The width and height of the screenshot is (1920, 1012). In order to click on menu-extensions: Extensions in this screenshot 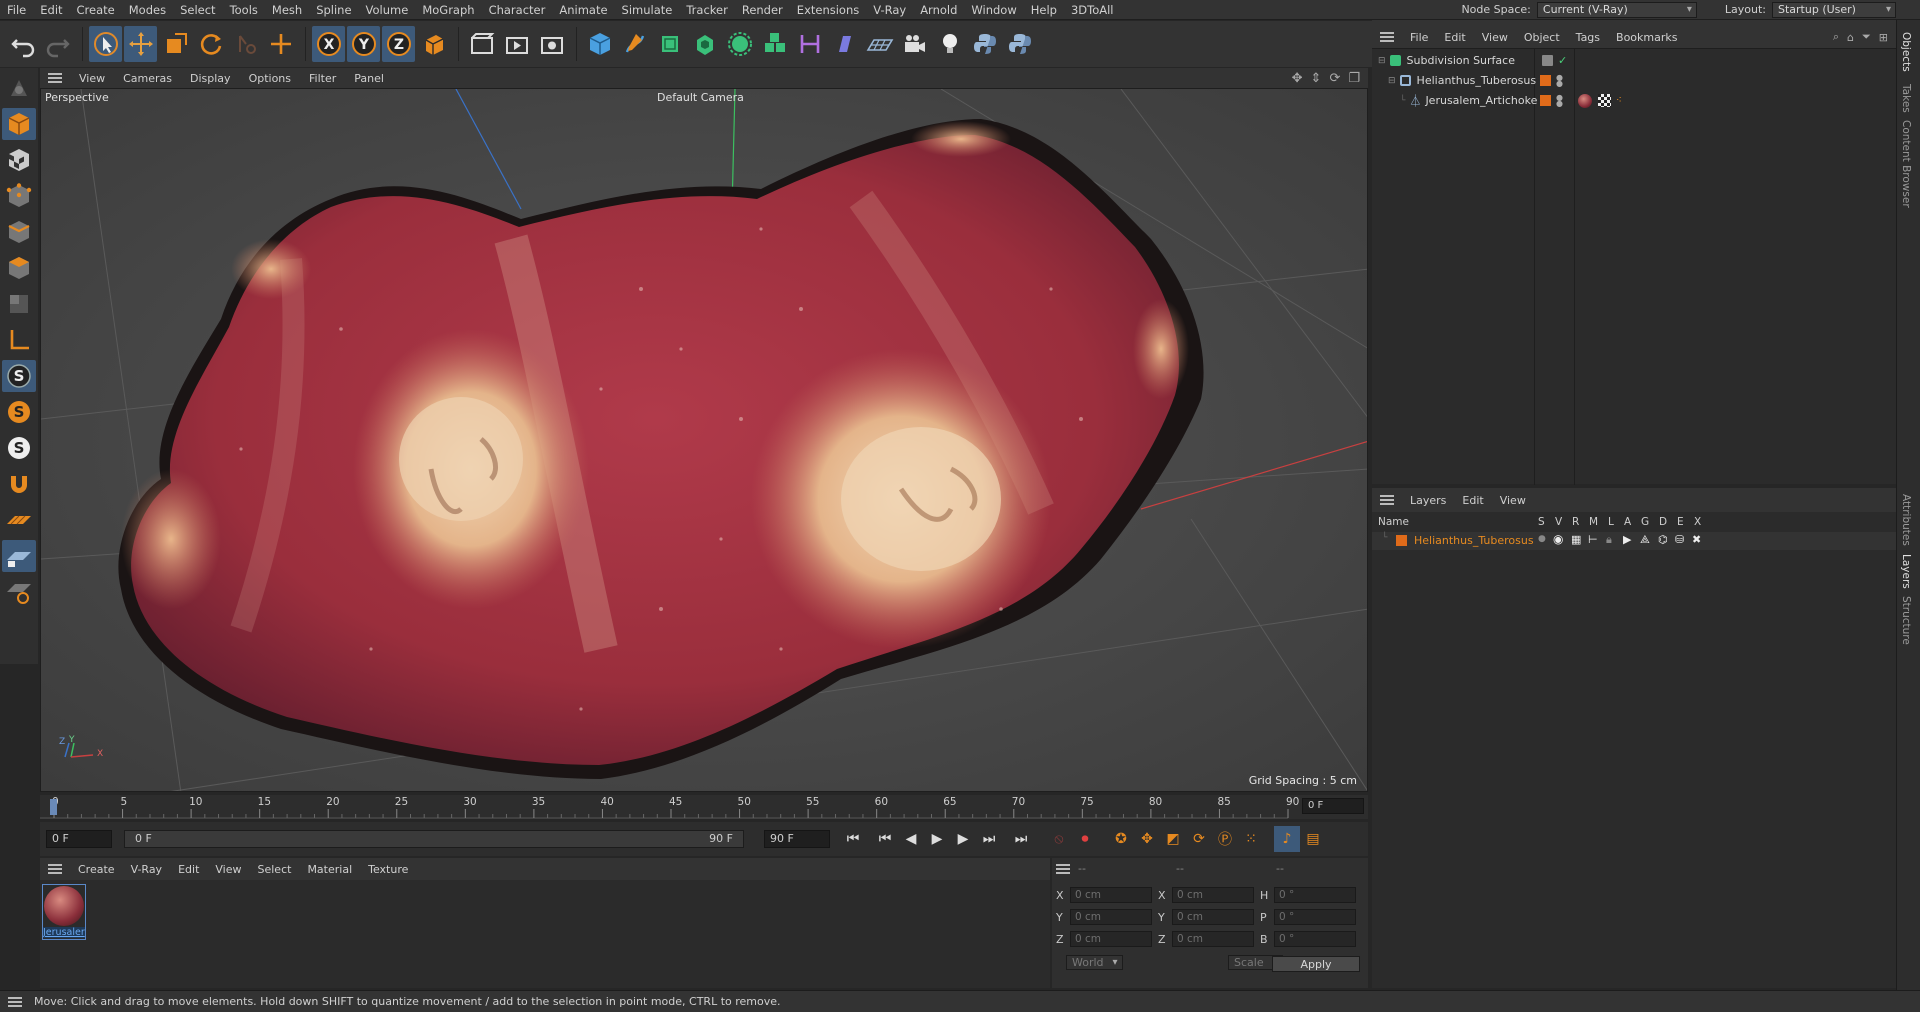, I will do `click(828, 10)`.